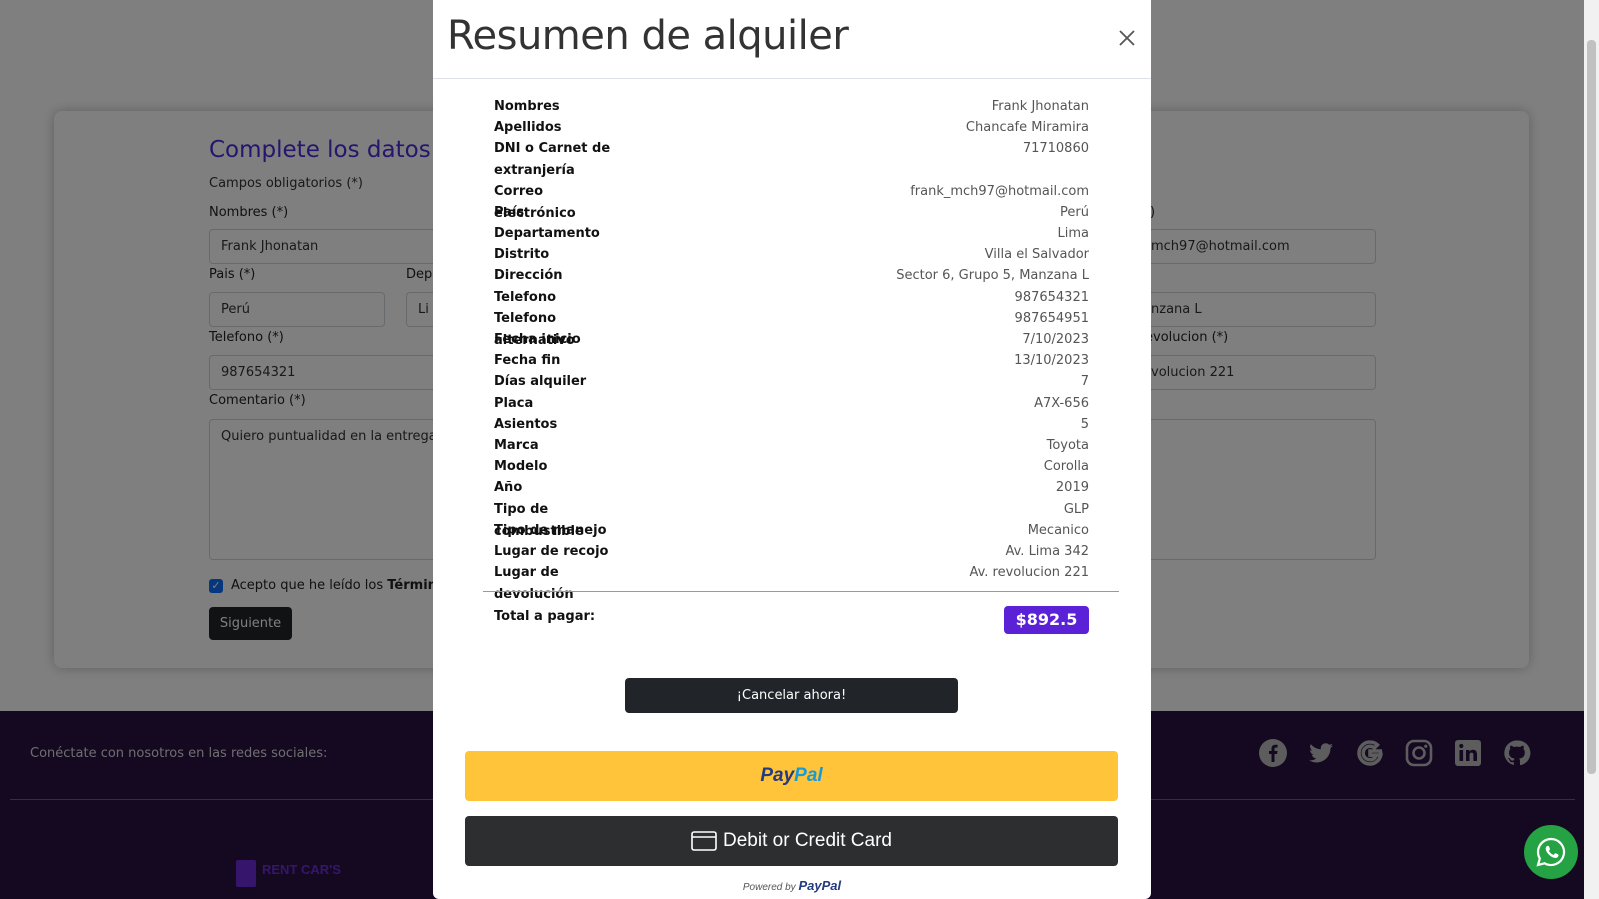  What do you see at coordinates (537, 339) in the screenshot?
I see `summary-key: Fecha inicio` at bounding box center [537, 339].